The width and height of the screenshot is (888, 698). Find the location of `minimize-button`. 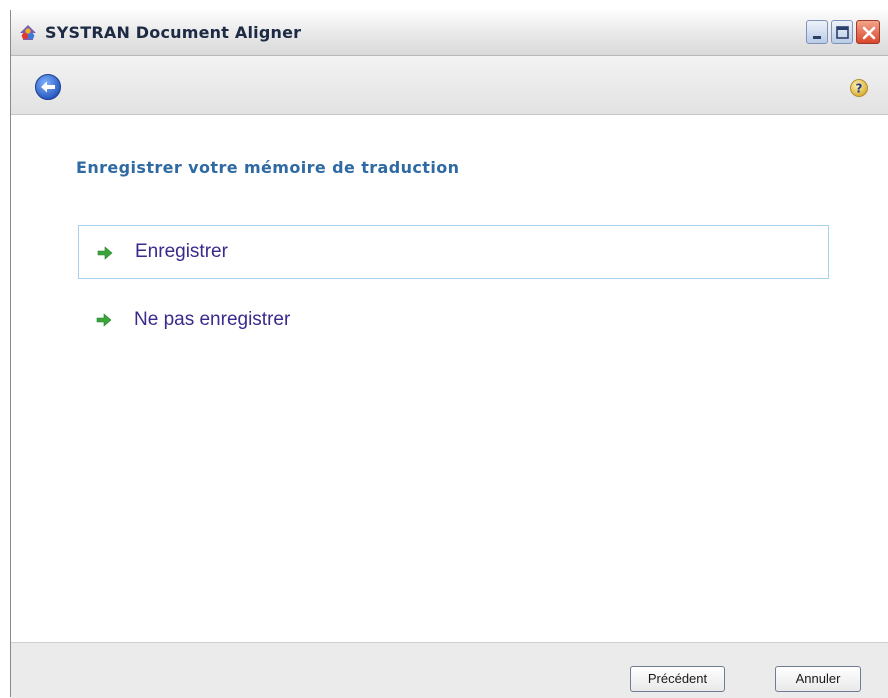

minimize-button is located at coordinates (817, 32).